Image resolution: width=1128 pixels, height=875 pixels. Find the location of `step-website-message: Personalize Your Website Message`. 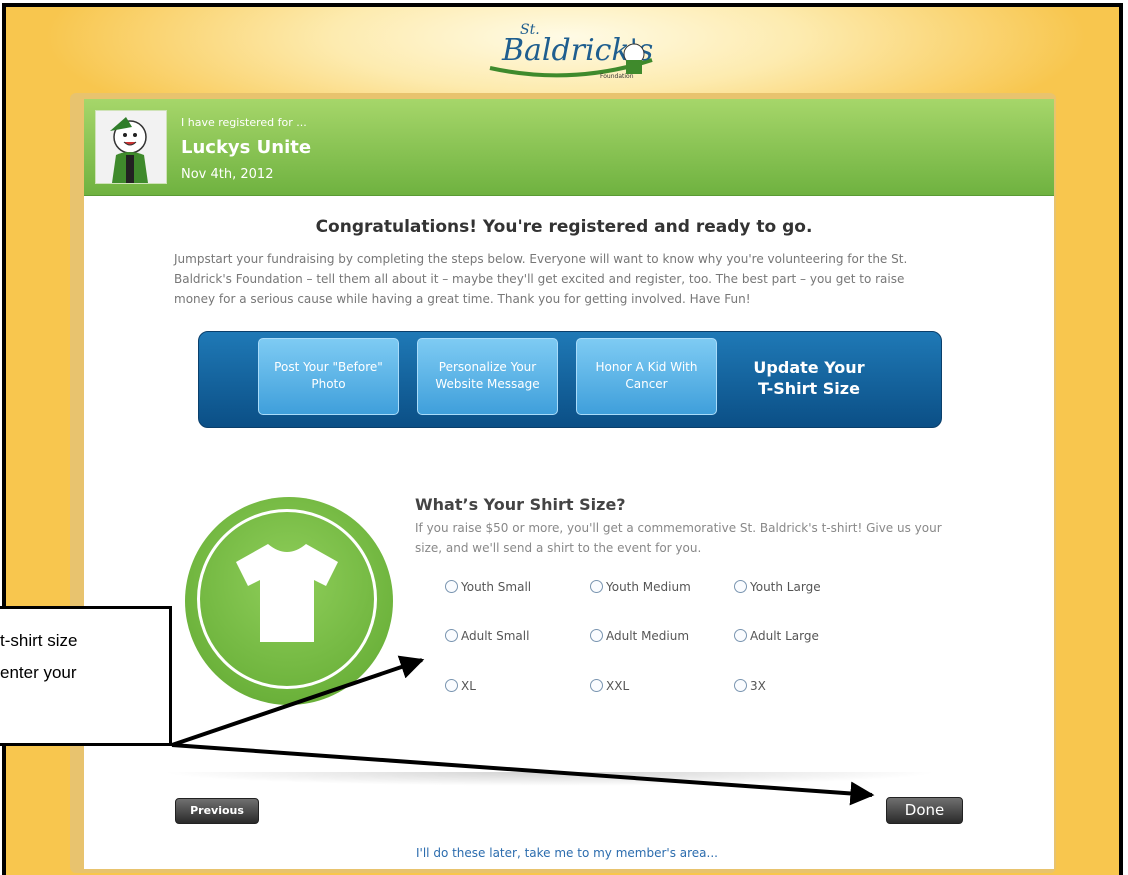

step-website-message: Personalize Your Website Message is located at coordinates (487, 376).